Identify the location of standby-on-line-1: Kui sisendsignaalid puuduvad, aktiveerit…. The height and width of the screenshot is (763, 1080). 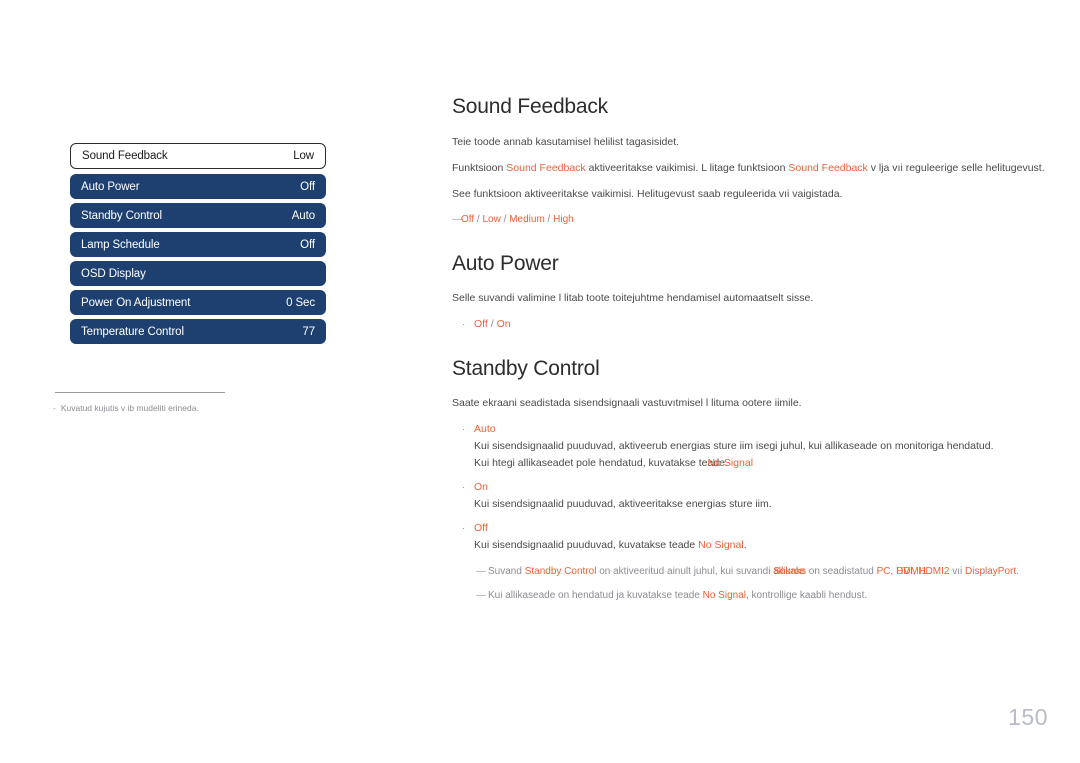
(623, 504).